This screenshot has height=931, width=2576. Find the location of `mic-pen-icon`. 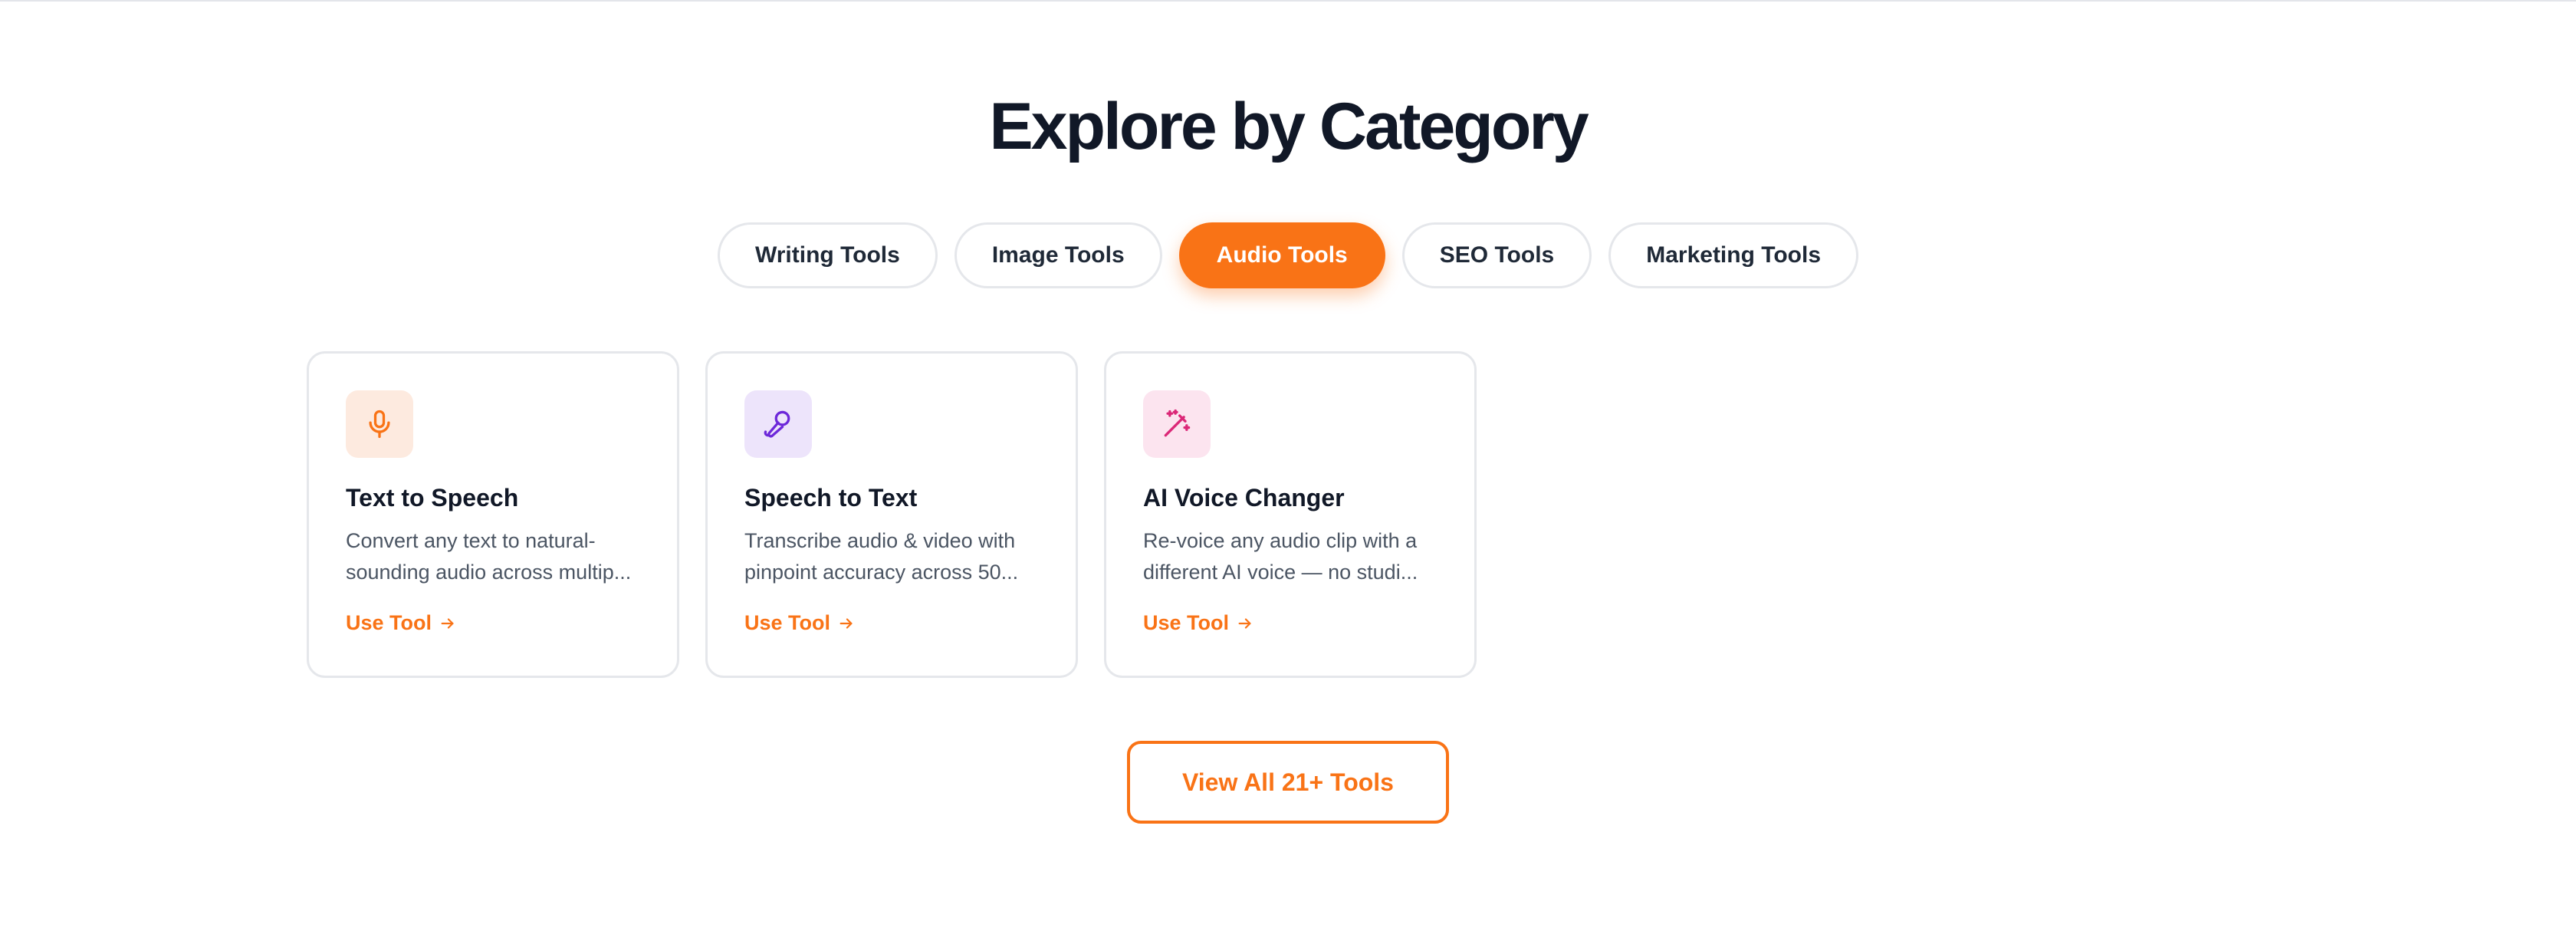

mic-pen-icon is located at coordinates (777, 424).